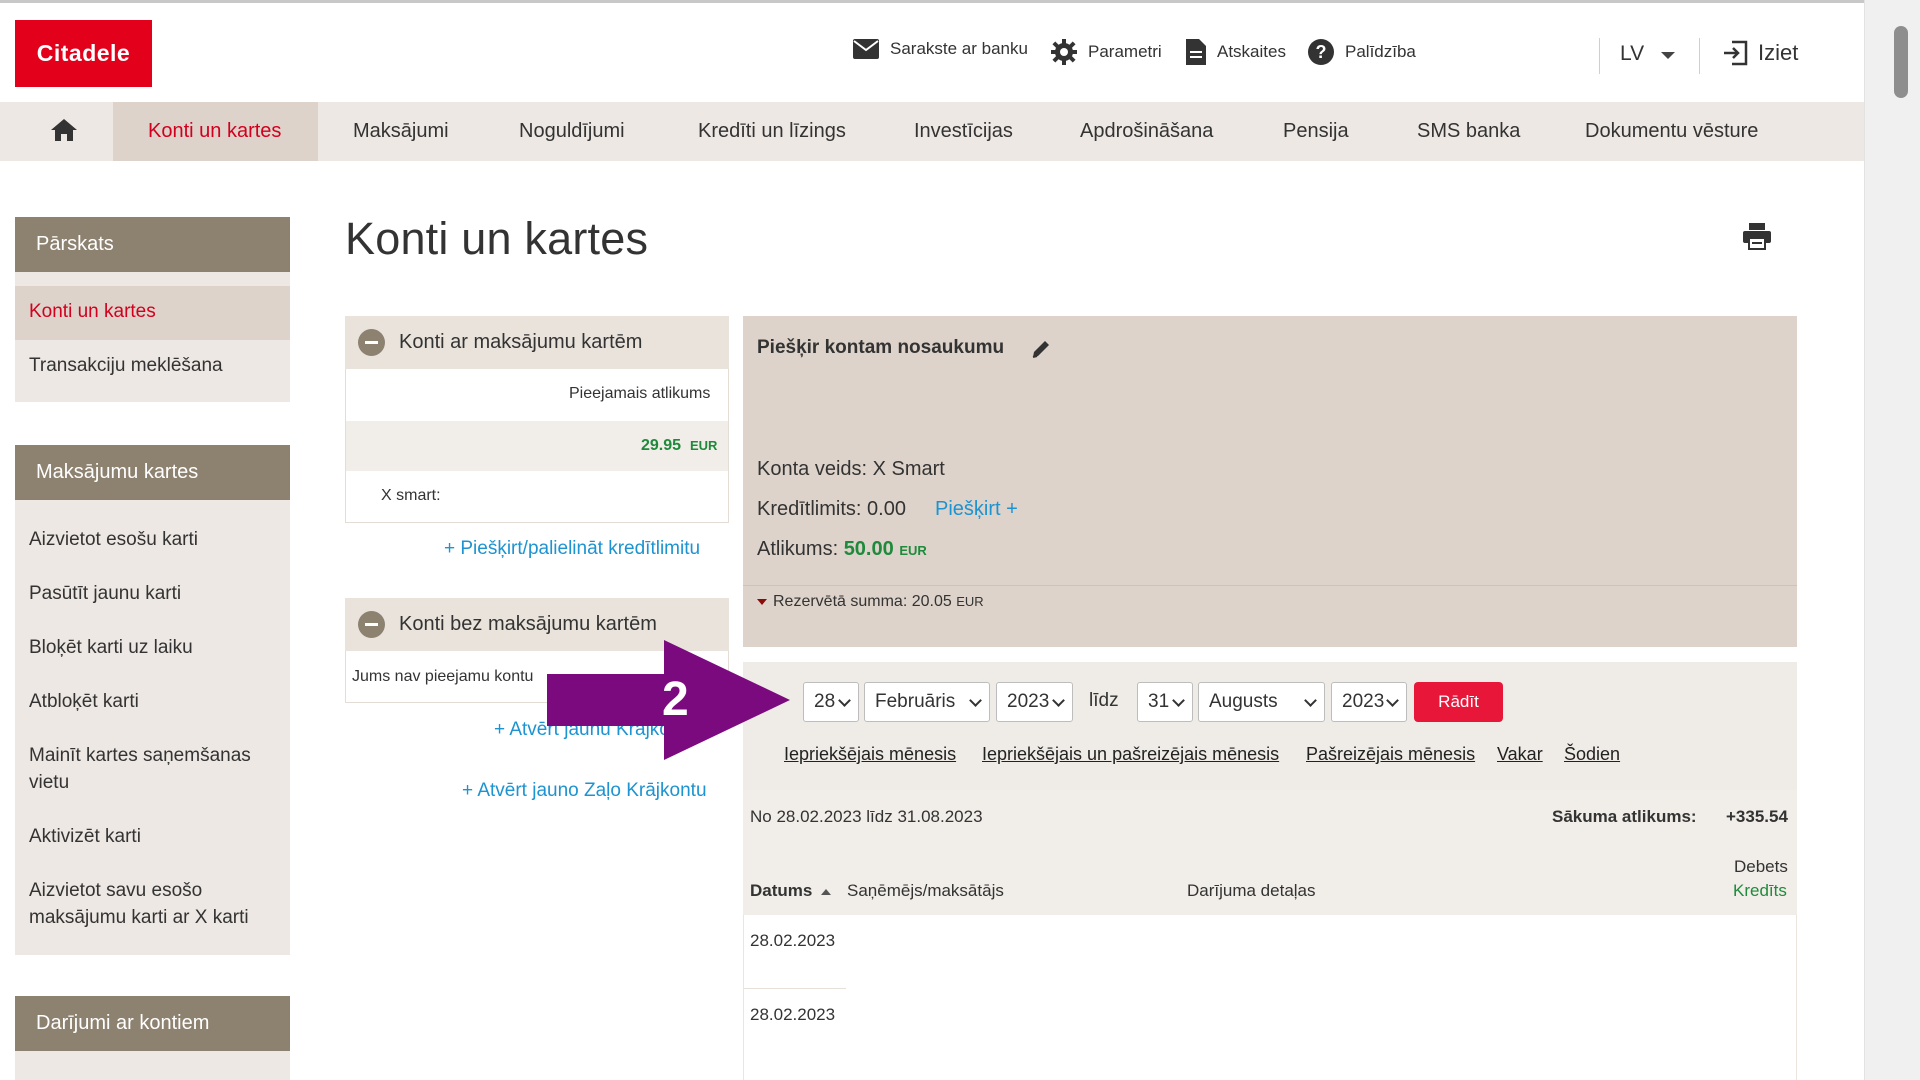 This screenshot has height=1080, width=1920. Describe the element at coordinates (640, 393) in the screenshot. I see `available-balance-label: Pieejamais atlikums` at that location.